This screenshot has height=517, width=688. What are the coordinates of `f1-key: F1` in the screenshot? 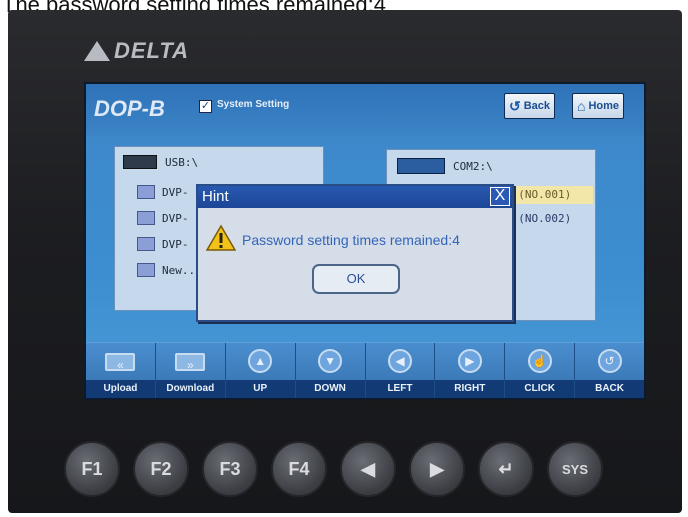 It's located at (92, 469).